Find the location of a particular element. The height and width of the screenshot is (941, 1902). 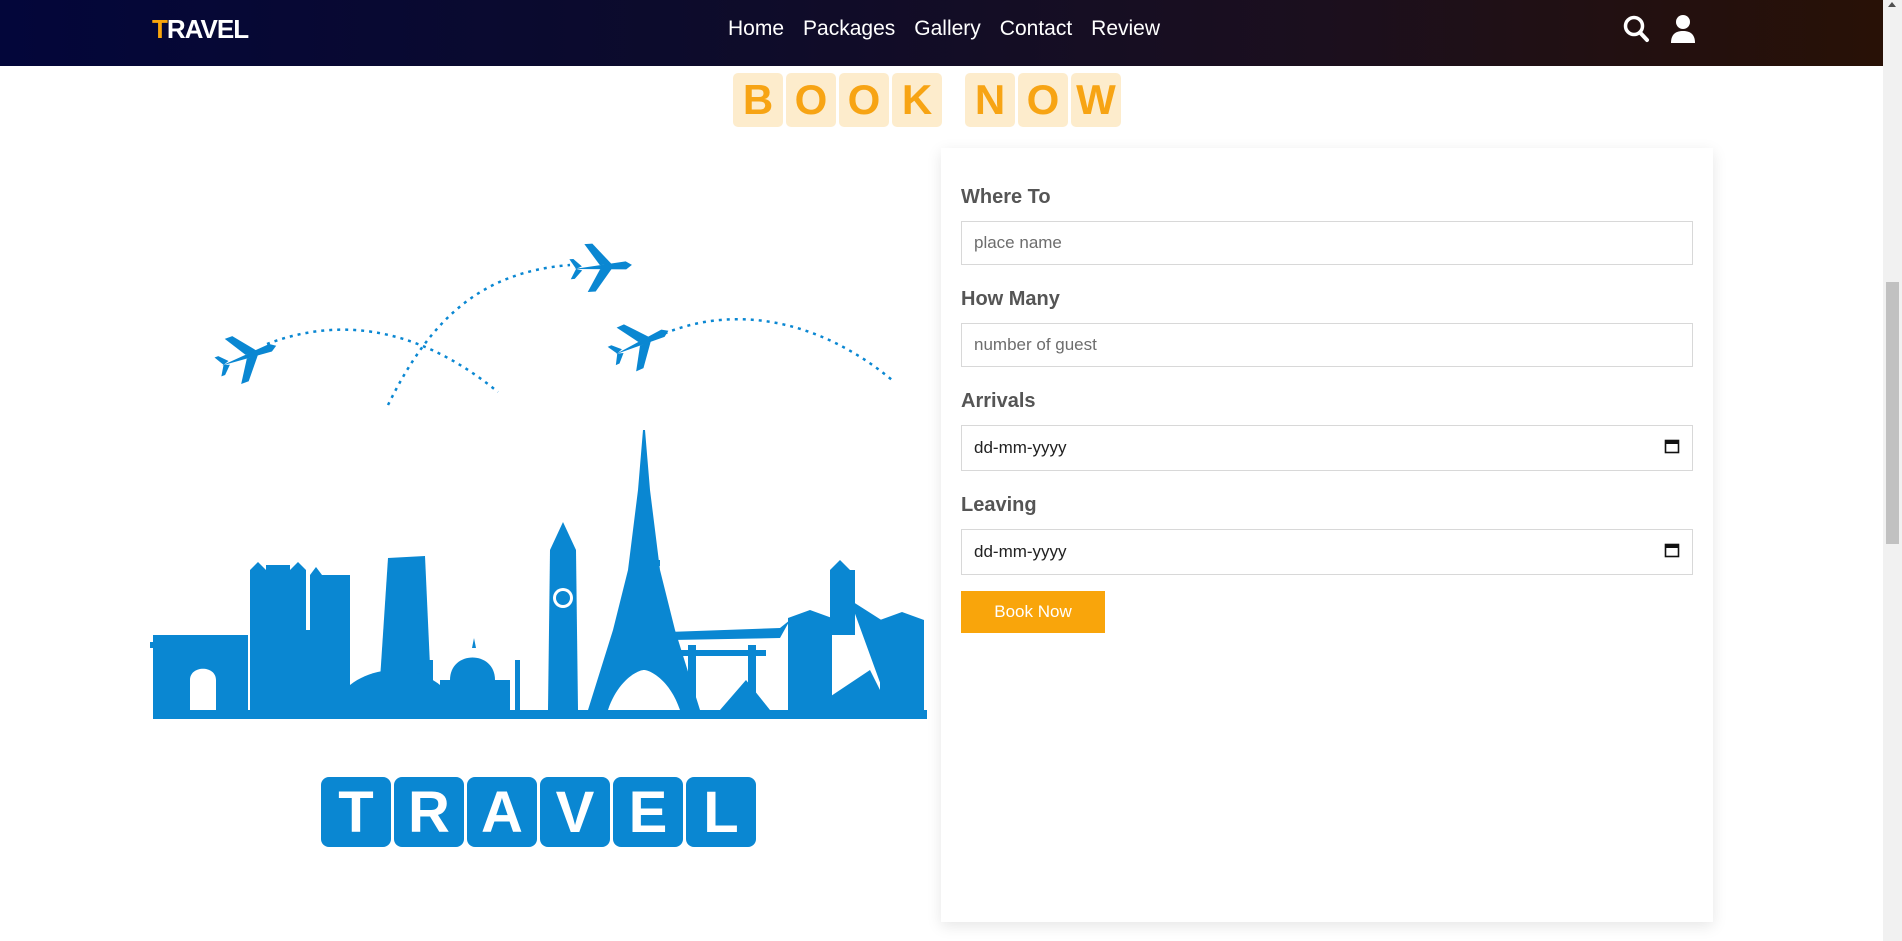

where-to-label: Where To is located at coordinates (1006, 197).